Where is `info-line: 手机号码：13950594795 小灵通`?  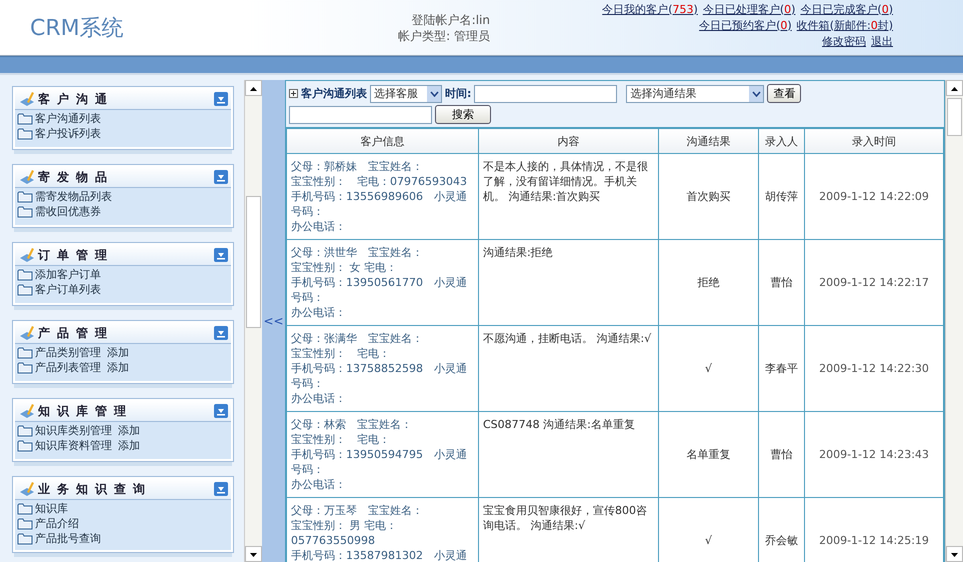
info-line: 手机号码：13950594795 小灵通 is located at coordinates (379, 454).